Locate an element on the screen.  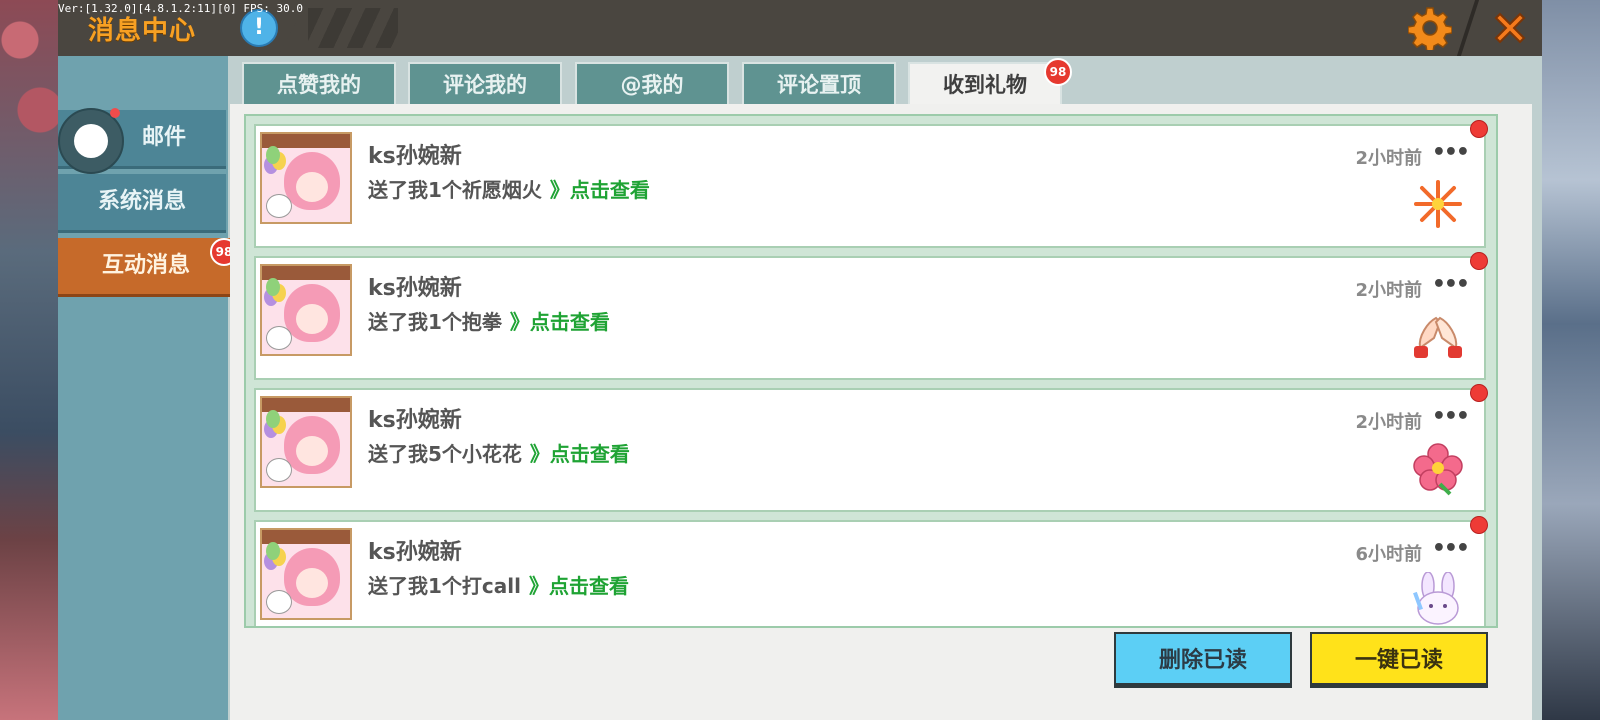
title-decoration is located at coordinates (353, 28).